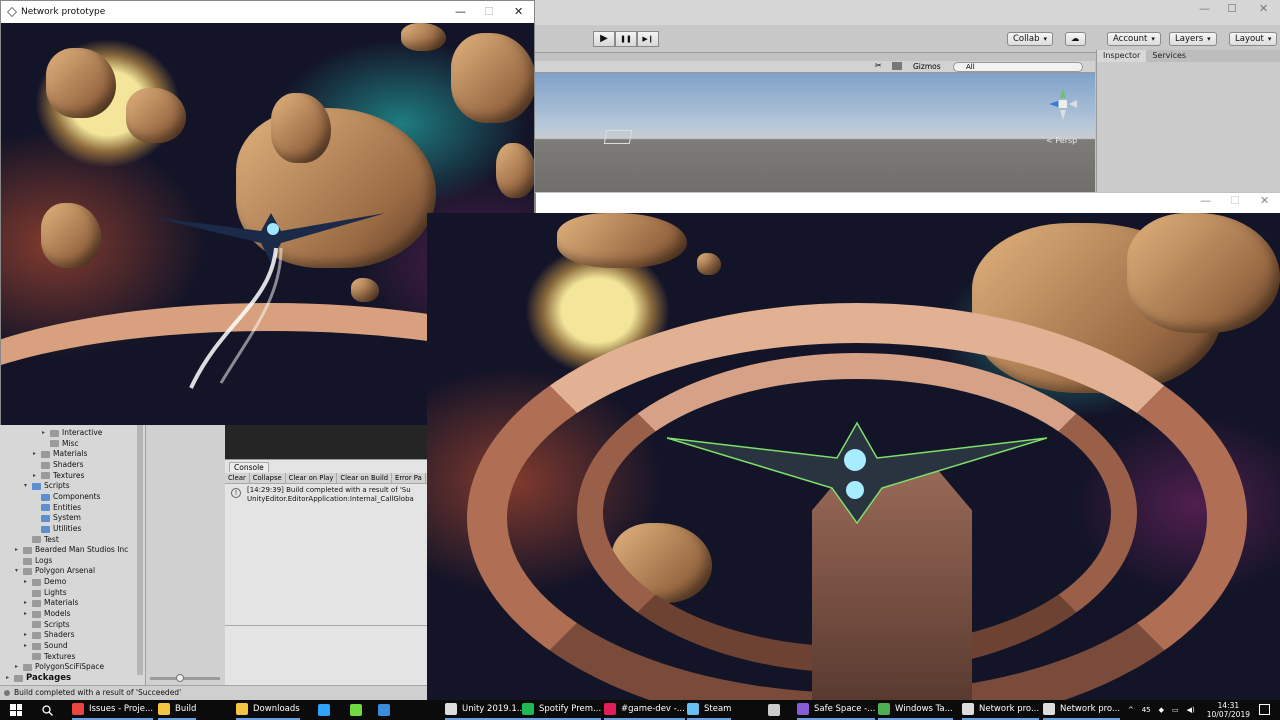  Describe the element at coordinates (38, 678) in the screenshot. I see `tree-item: ▸ Packages` at that location.